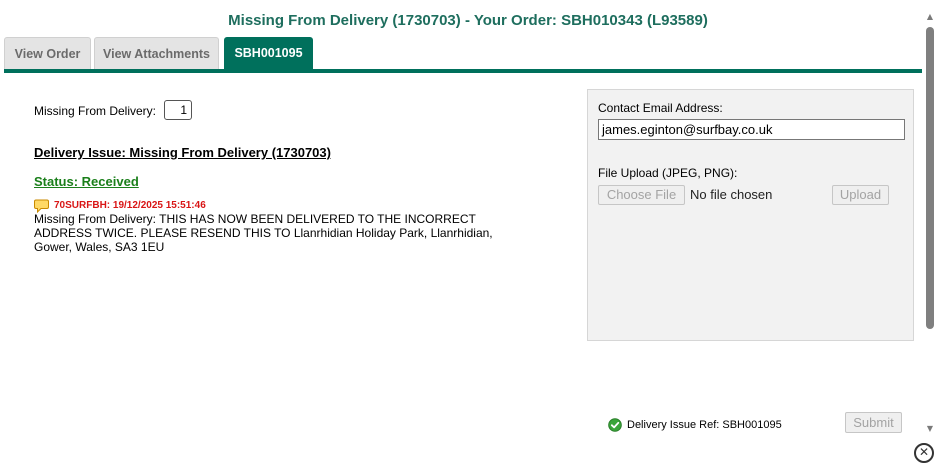 The height and width of the screenshot is (468, 943). I want to click on delivery-issue-ref: Delivery Issue Ref: SBH001095, so click(704, 425).